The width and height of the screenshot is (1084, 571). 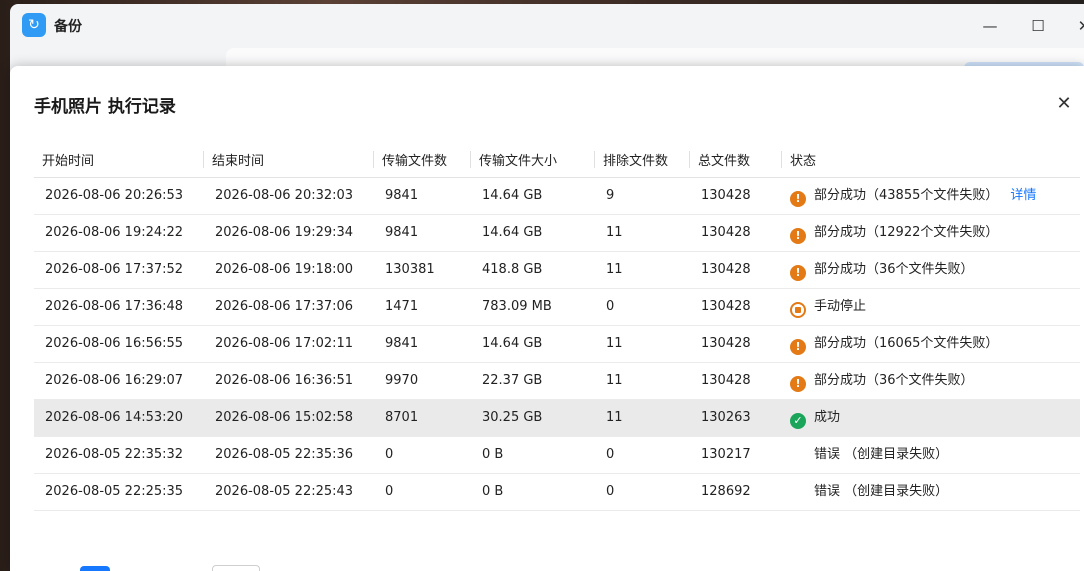 What do you see at coordinates (95, 568) in the screenshot?
I see `confirm-button` at bounding box center [95, 568].